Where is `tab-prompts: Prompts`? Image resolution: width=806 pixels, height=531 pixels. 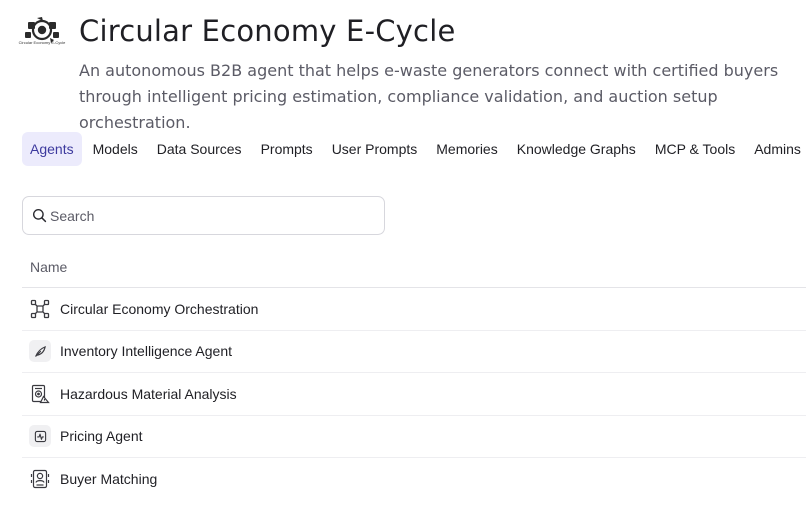 tab-prompts: Prompts is located at coordinates (287, 149).